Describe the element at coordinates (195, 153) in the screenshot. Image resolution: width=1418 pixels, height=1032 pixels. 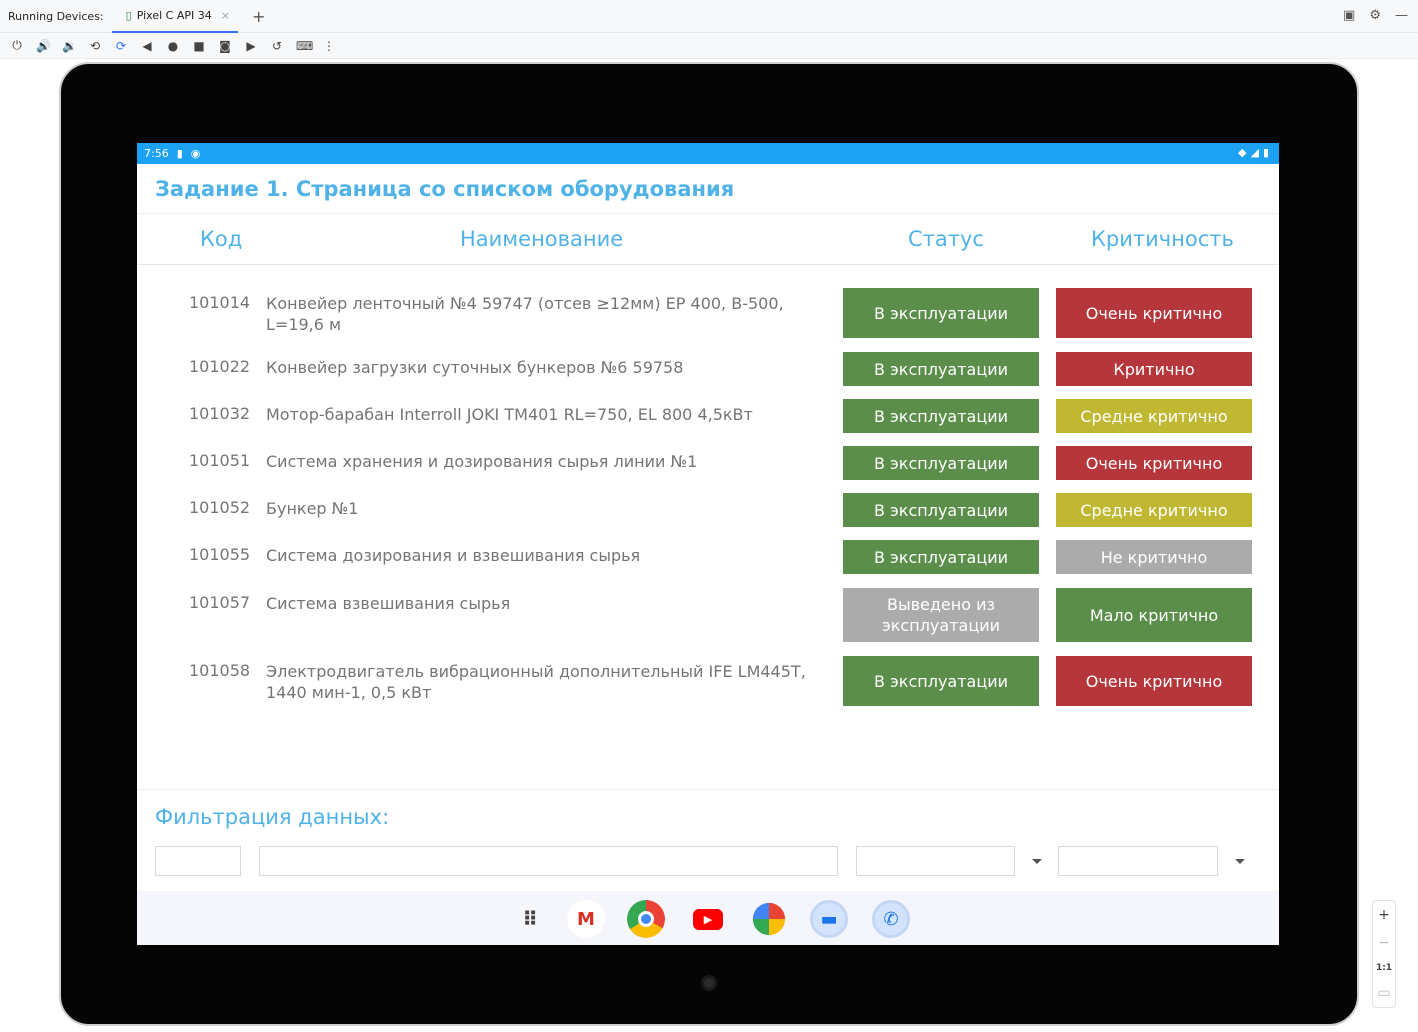
I see `sync-icon: ◉` at that location.